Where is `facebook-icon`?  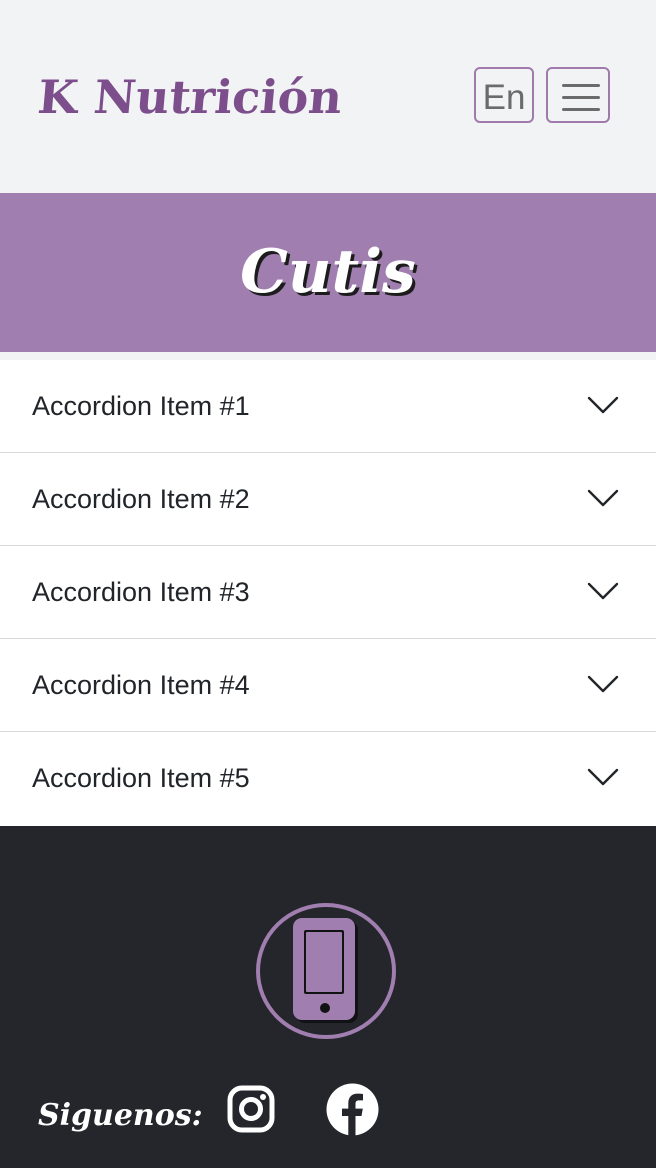 facebook-icon is located at coordinates (352, 1109).